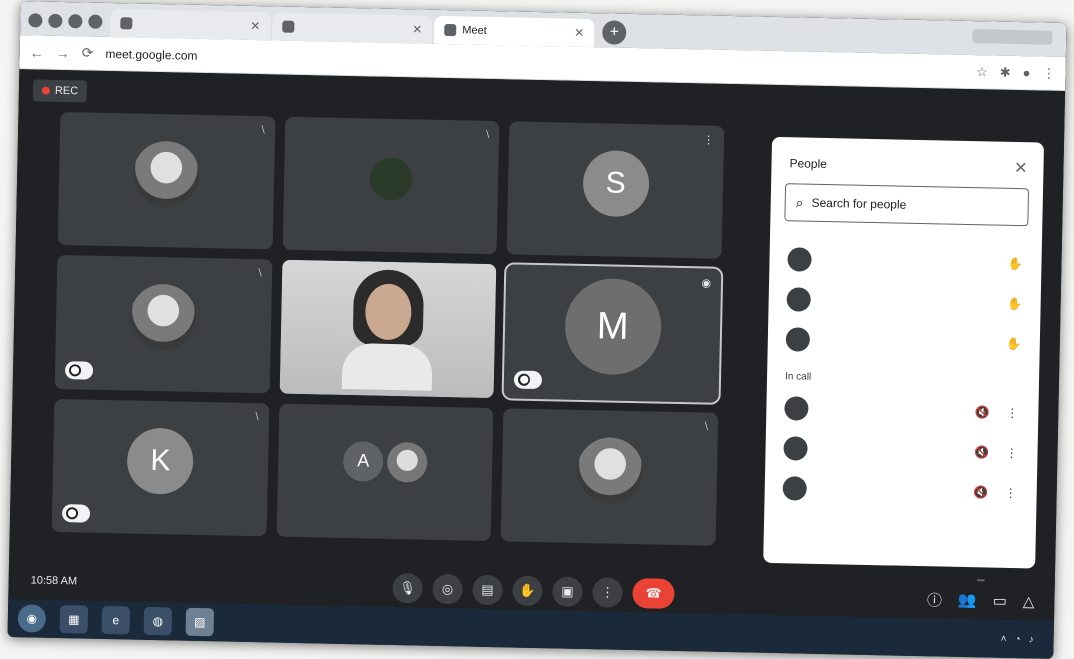 The width and height of the screenshot is (1074, 659). I want to click on favicon-icon, so click(126, 23).